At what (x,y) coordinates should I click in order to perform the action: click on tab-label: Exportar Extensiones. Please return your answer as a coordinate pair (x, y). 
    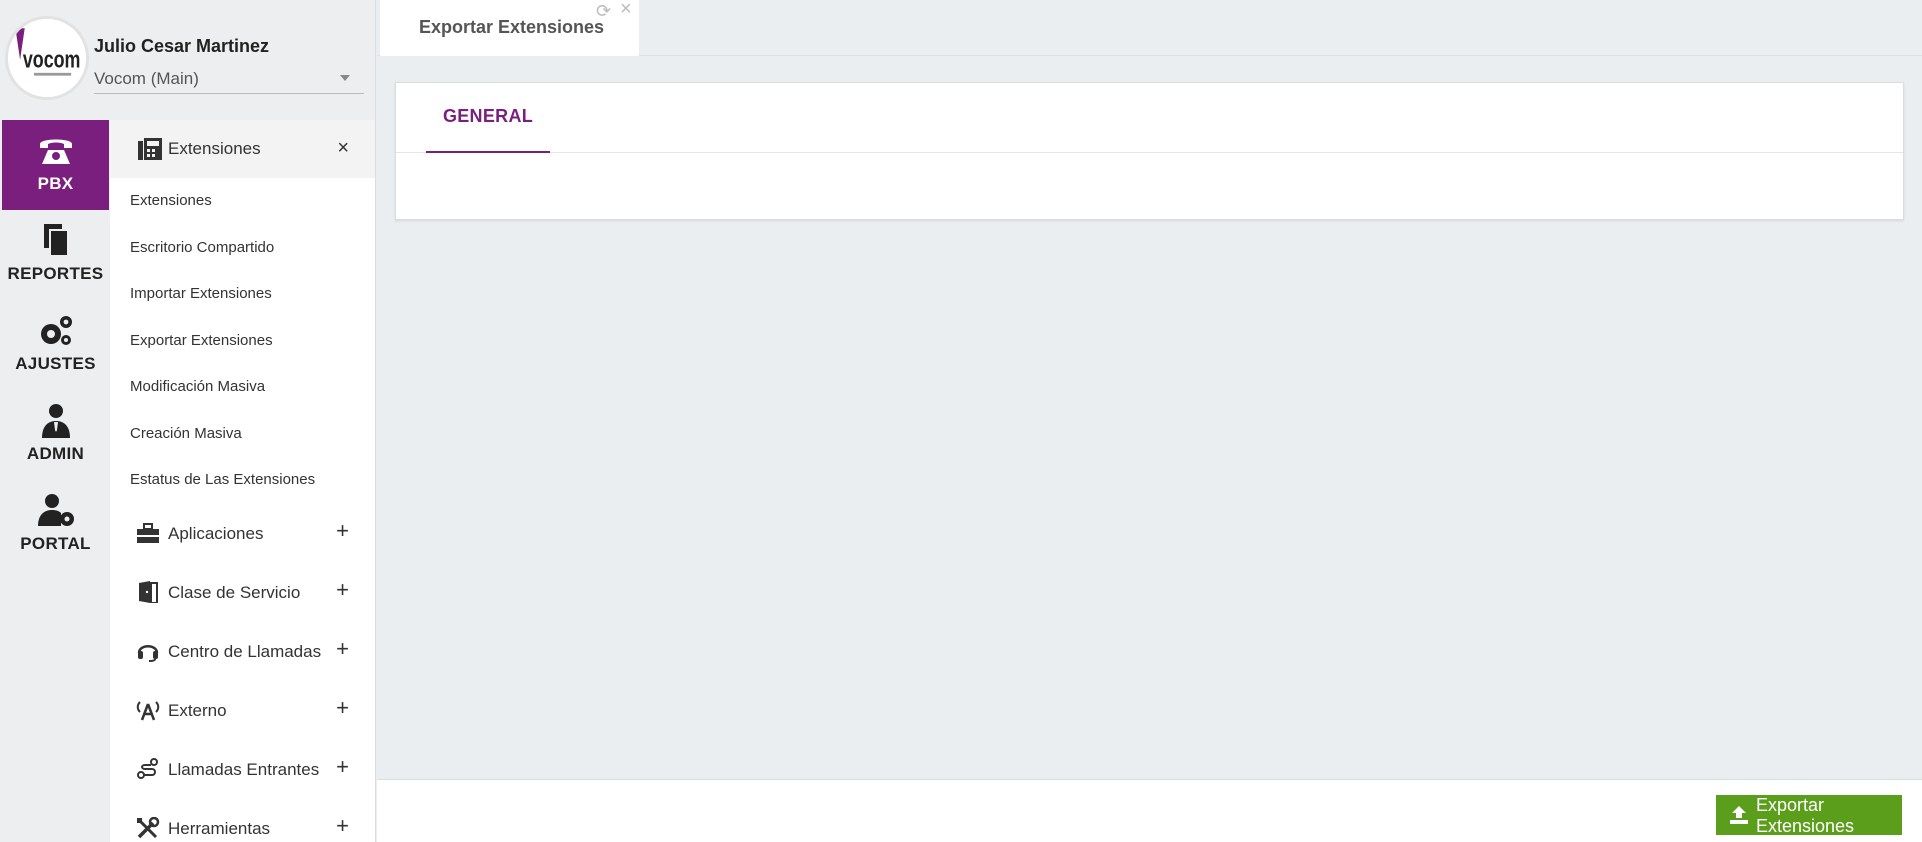
    Looking at the image, I should click on (512, 27).